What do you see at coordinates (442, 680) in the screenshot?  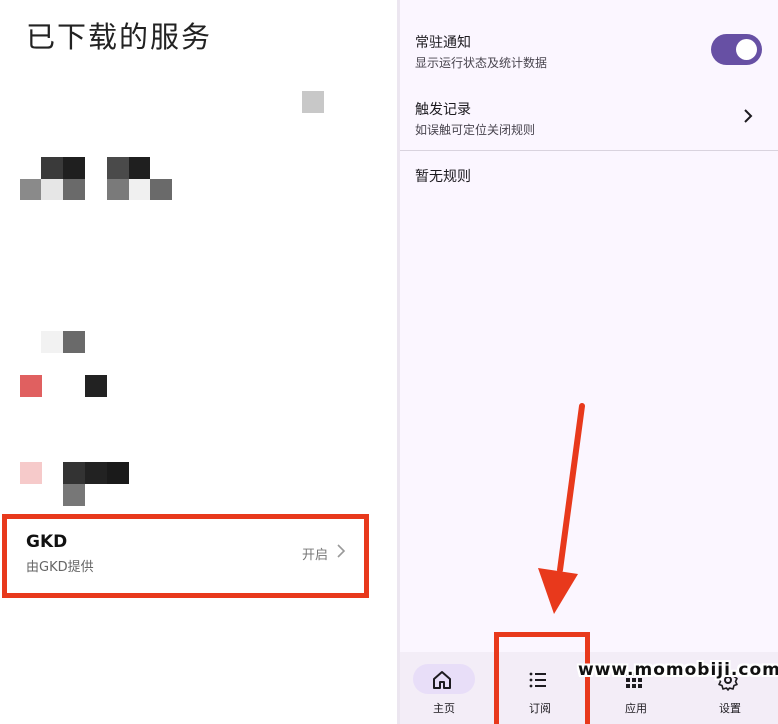 I see `home-icon` at bounding box center [442, 680].